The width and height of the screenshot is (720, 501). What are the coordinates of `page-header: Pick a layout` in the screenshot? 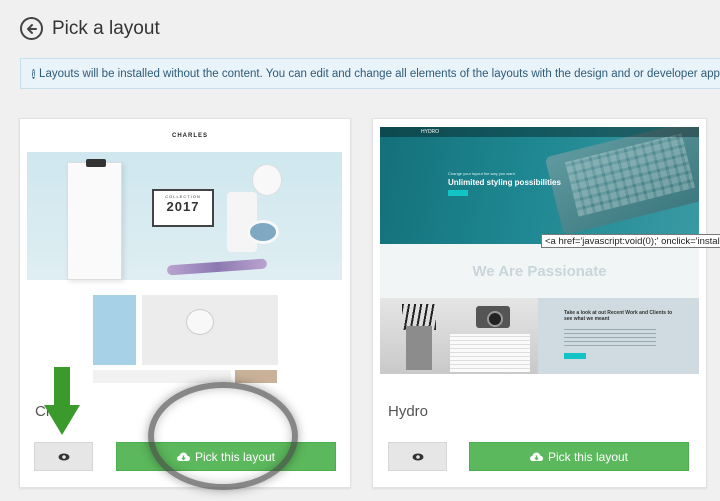 It's located at (90, 28).